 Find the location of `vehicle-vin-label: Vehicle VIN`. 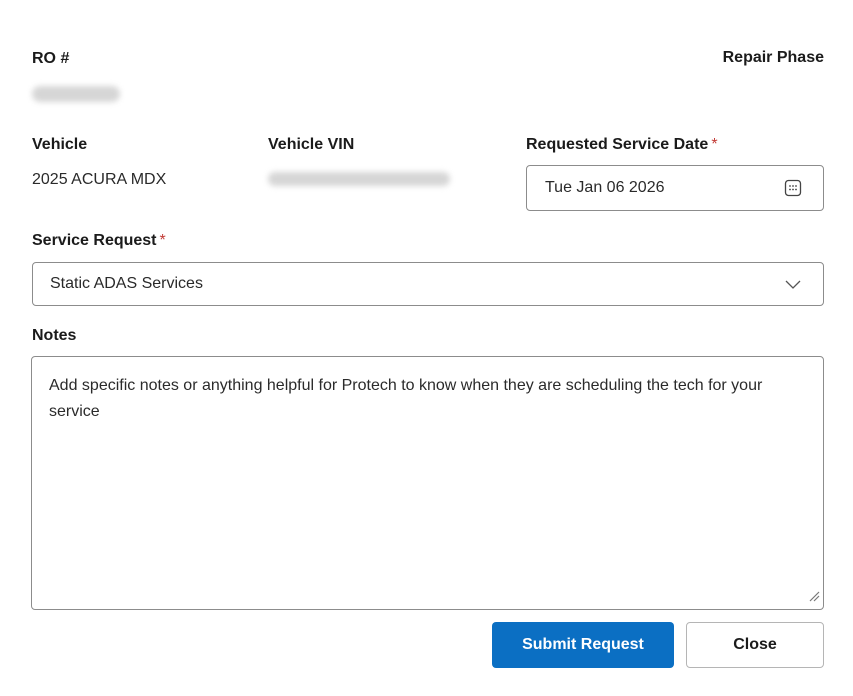

vehicle-vin-label: Vehicle VIN is located at coordinates (311, 144).